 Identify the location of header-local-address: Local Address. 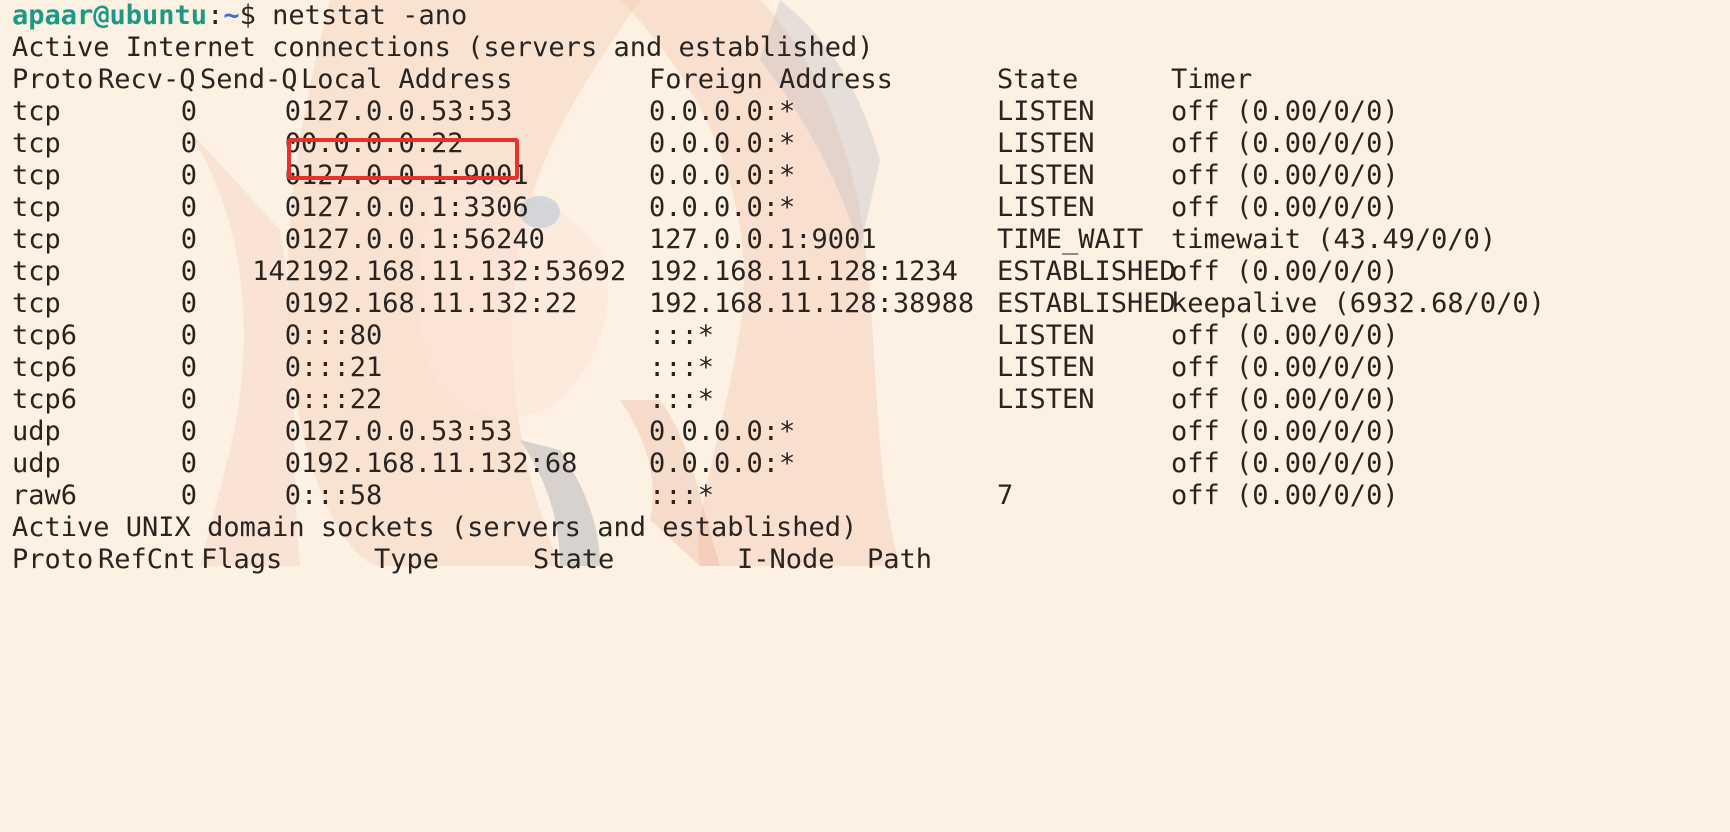
(407, 79).